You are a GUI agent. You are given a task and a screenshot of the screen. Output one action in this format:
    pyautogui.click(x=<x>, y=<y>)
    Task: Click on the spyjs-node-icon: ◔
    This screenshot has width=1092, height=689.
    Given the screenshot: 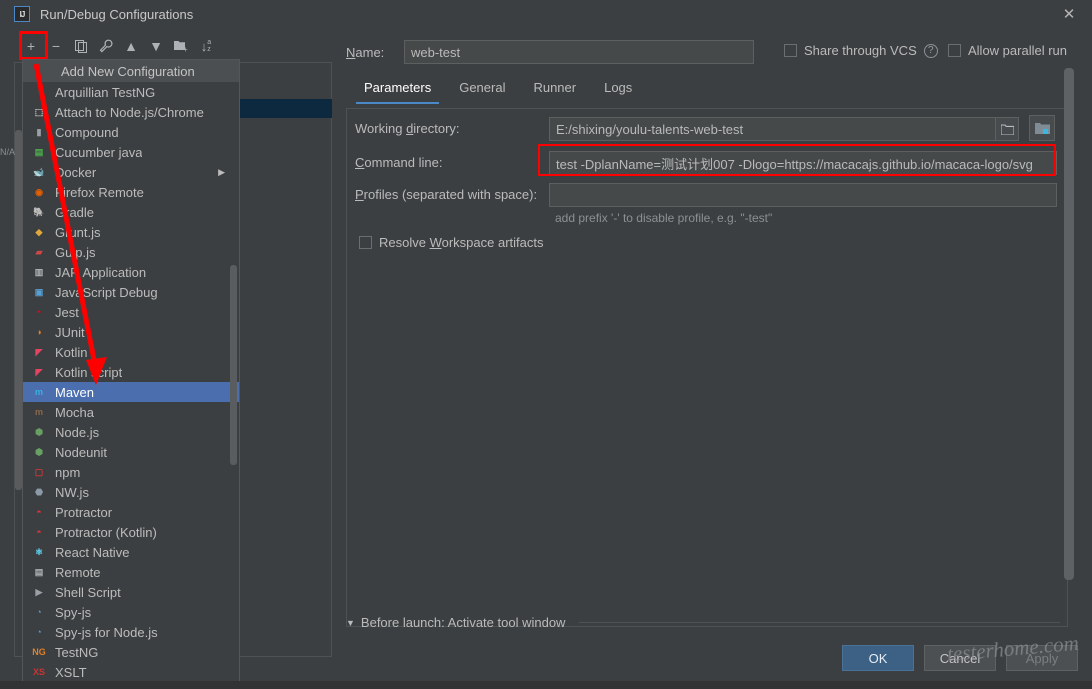 What is the action you would take?
    pyautogui.click(x=39, y=631)
    